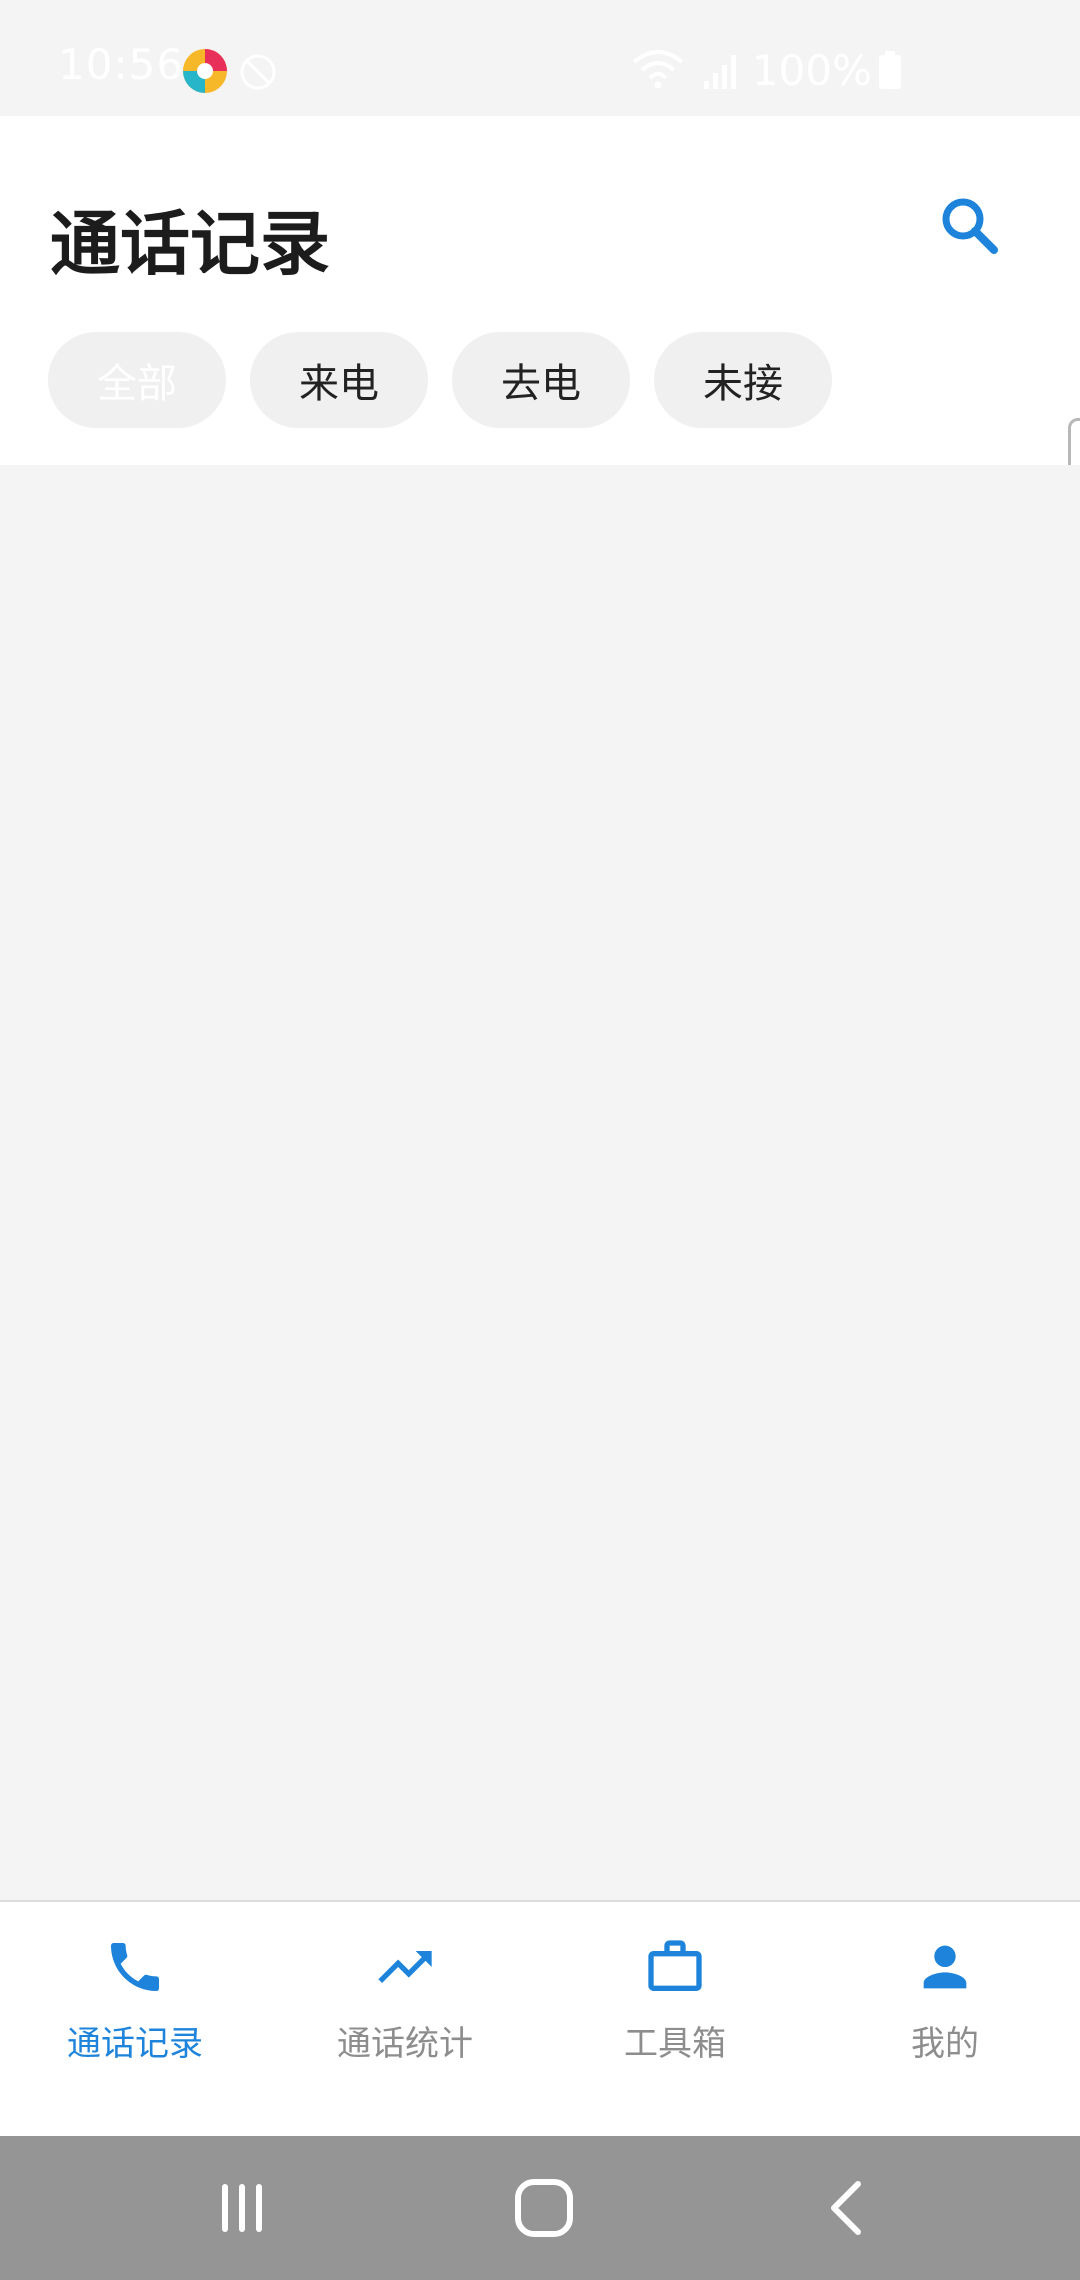  What do you see at coordinates (541, 380) in the screenshot?
I see `filter-chip-outgoing: 去电` at bounding box center [541, 380].